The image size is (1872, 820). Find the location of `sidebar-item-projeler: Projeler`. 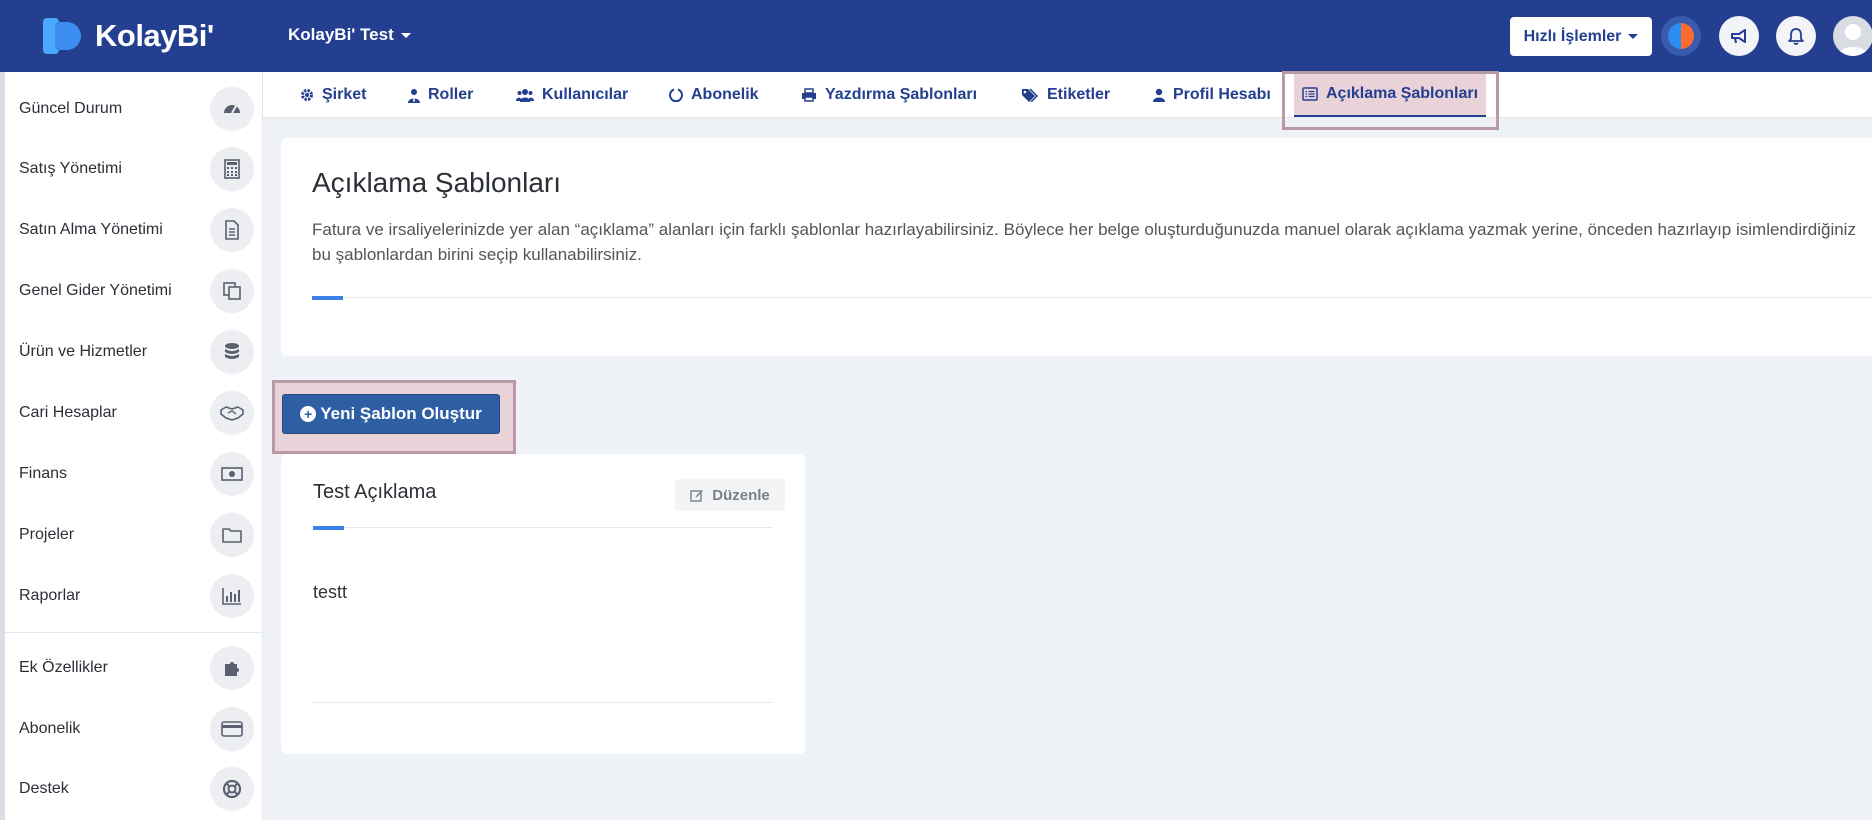

sidebar-item-projeler: Projeler is located at coordinates (133, 535).